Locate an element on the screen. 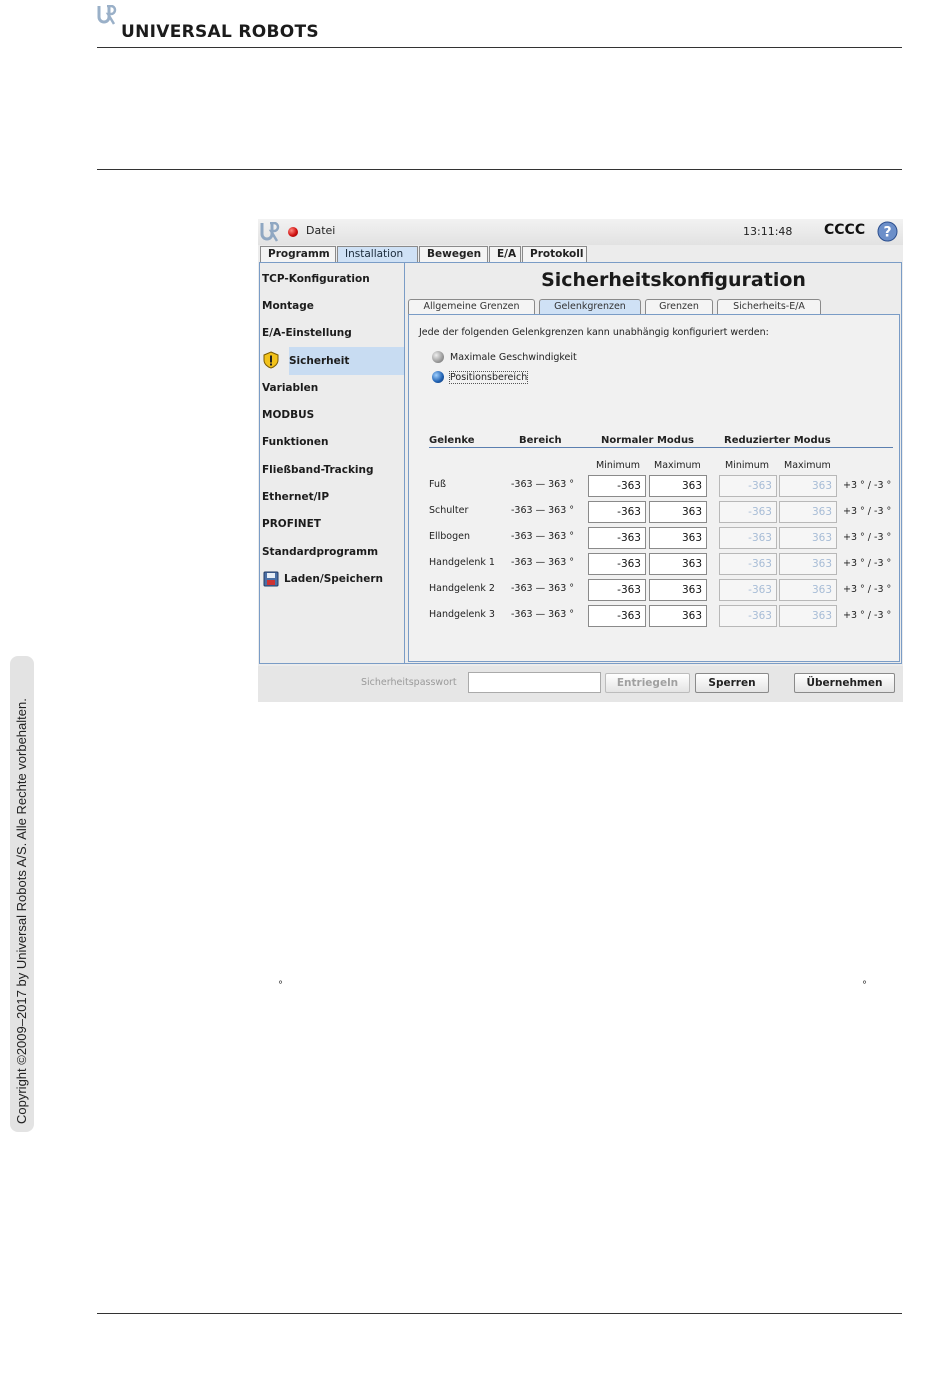 This screenshot has width=950, height=1387. robot-name: CCCC is located at coordinates (845, 230).